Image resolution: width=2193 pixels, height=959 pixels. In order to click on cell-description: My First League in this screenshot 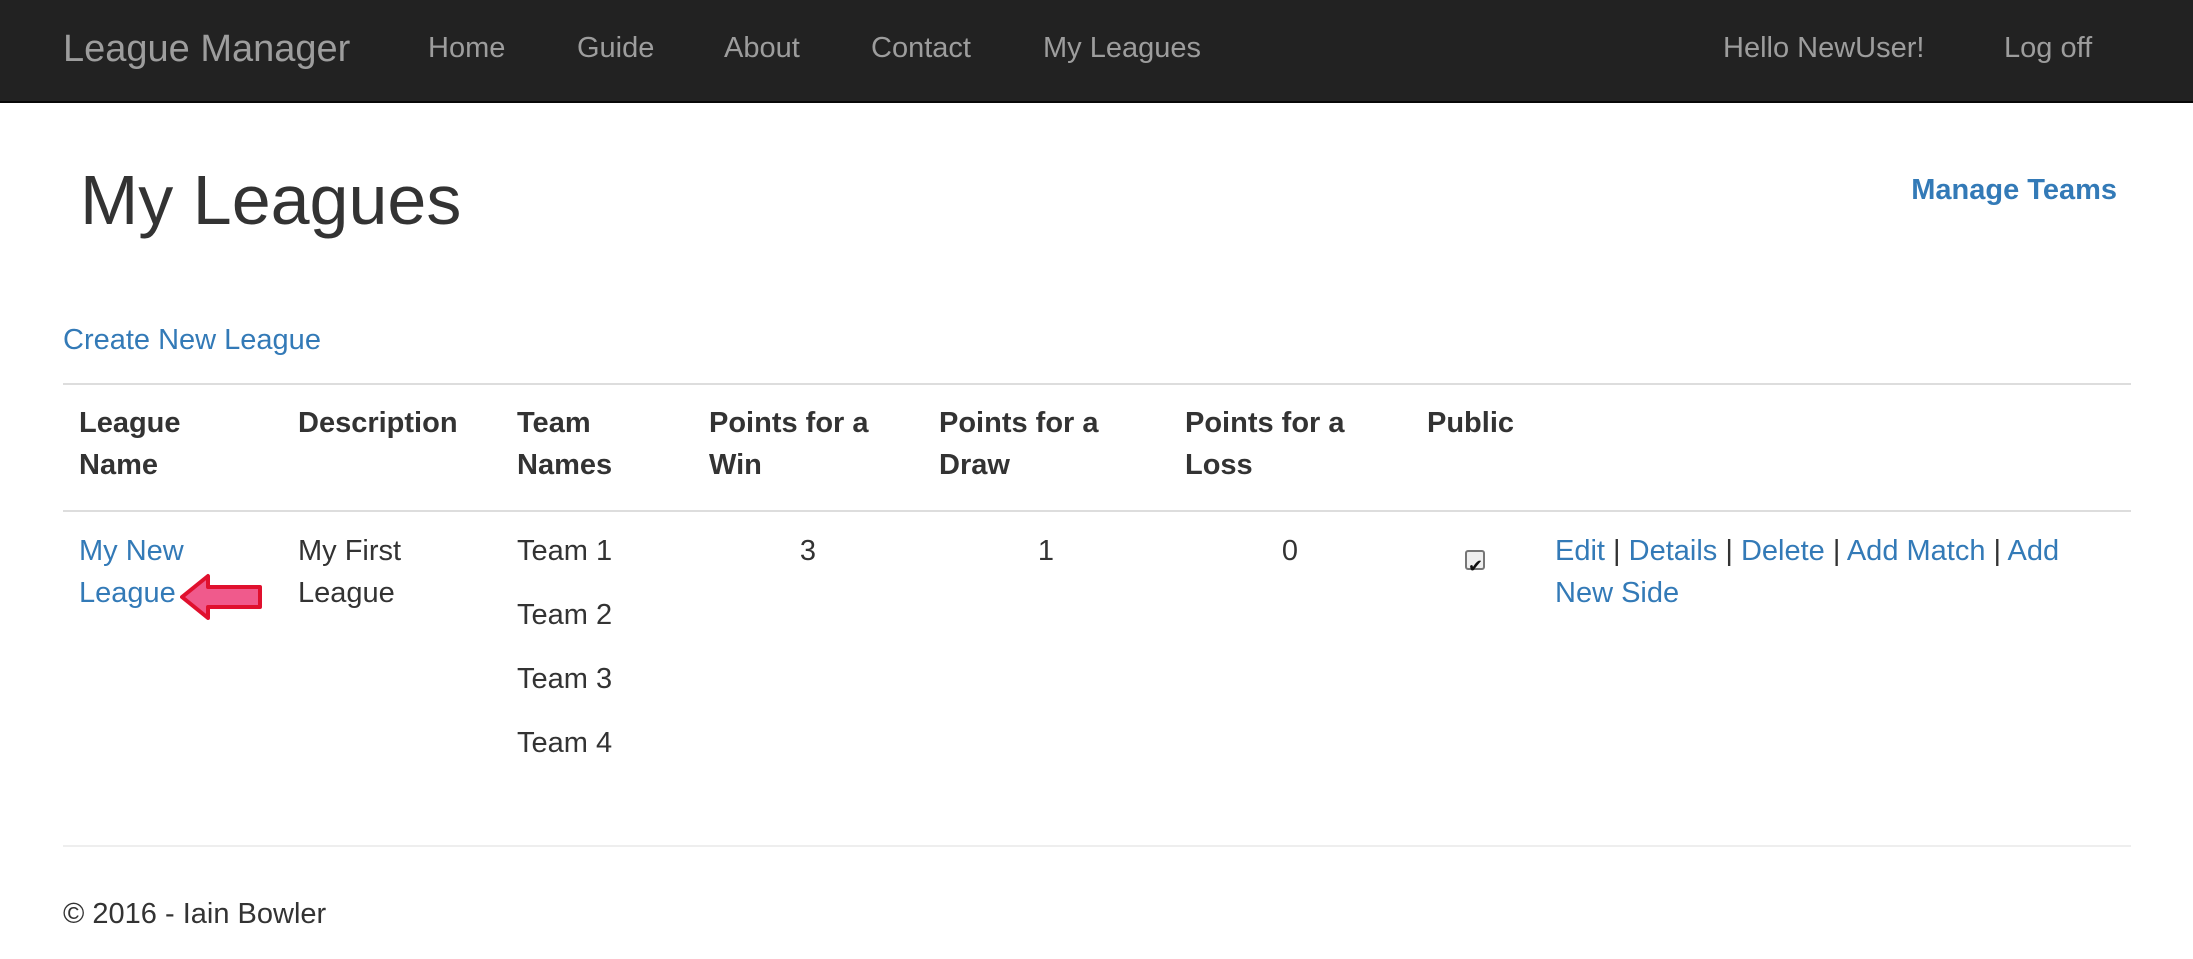, I will do `click(350, 572)`.